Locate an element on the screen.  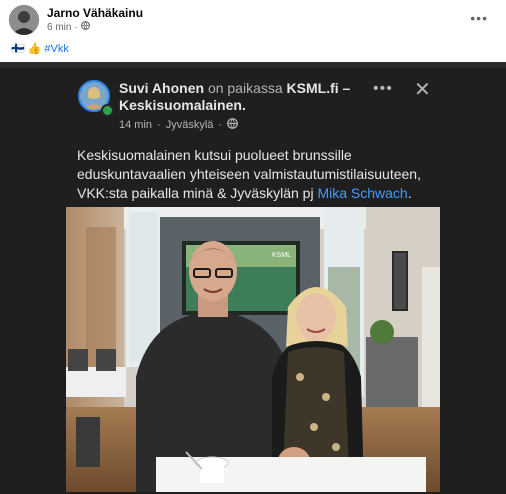
more-options-button: ••• is located at coordinates (479, 18).